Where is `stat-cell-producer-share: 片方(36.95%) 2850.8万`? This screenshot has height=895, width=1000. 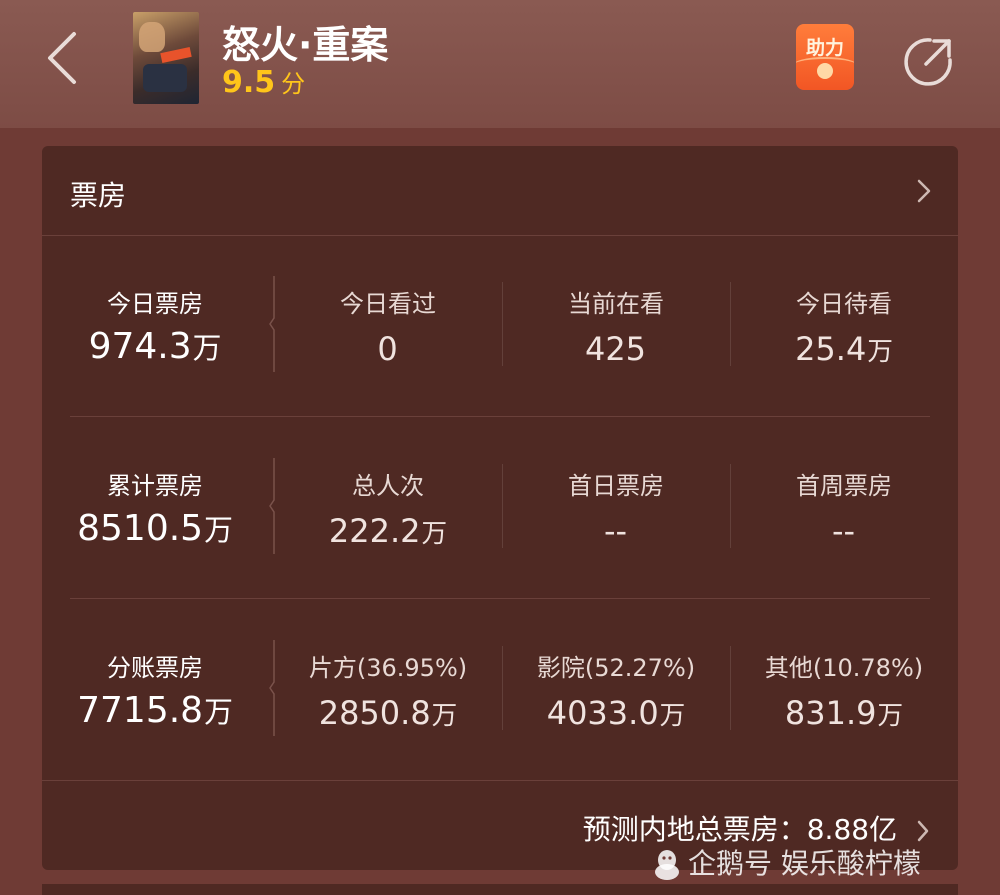 stat-cell-producer-share: 片方(36.95%) 2850.8万 is located at coordinates (388, 703).